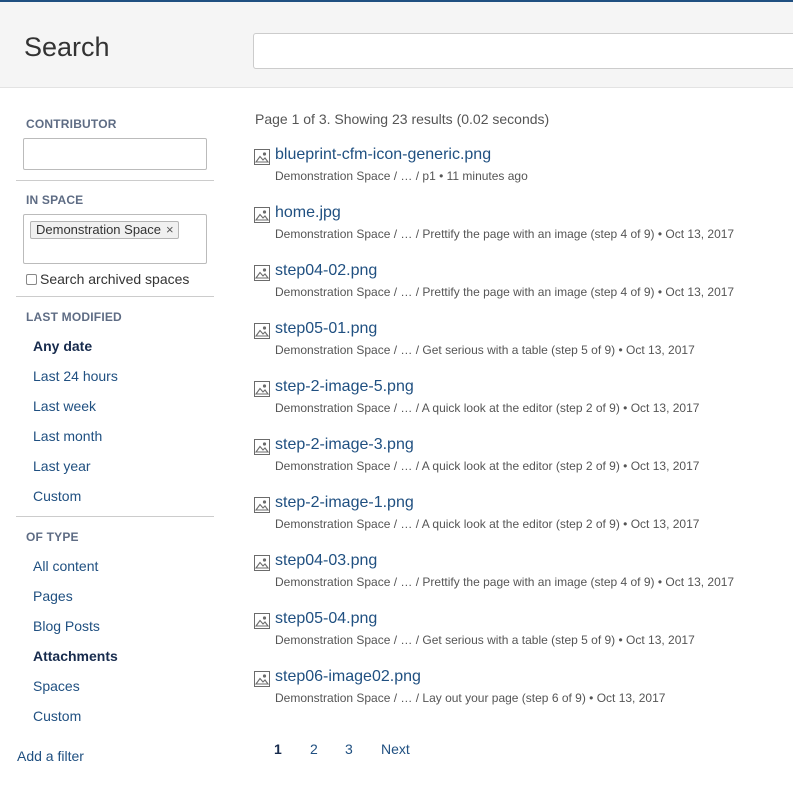 The image size is (793, 806). I want to click on result-title-link: step06-image02.png, so click(348, 677).